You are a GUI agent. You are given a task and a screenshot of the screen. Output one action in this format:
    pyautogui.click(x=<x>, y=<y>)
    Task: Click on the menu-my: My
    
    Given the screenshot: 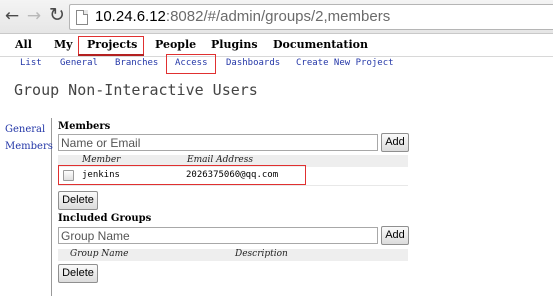 What is the action you would take?
    pyautogui.click(x=63, y=44)
    